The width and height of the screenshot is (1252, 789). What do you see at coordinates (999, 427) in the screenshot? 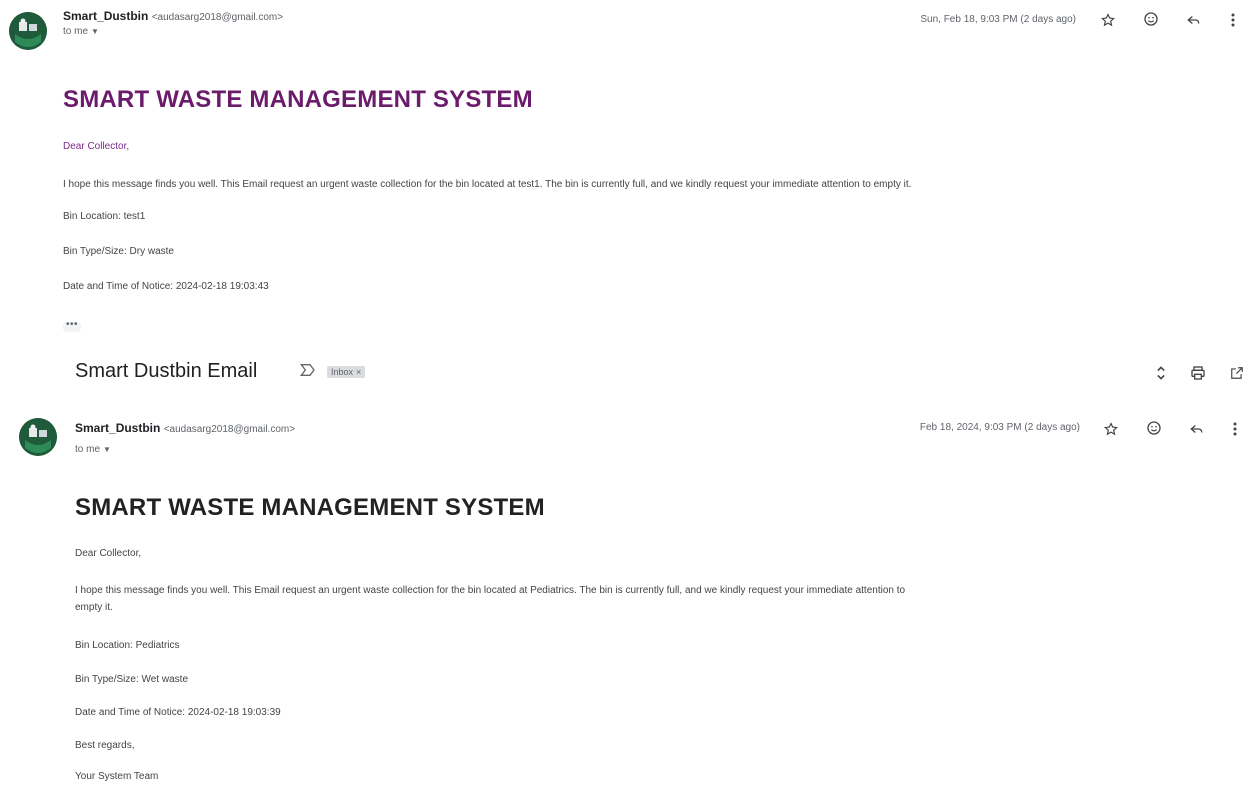
I see `message-date: Feb 18, 2024, 9:03 PM (2 days ago)` at bounding box center [999, 427].